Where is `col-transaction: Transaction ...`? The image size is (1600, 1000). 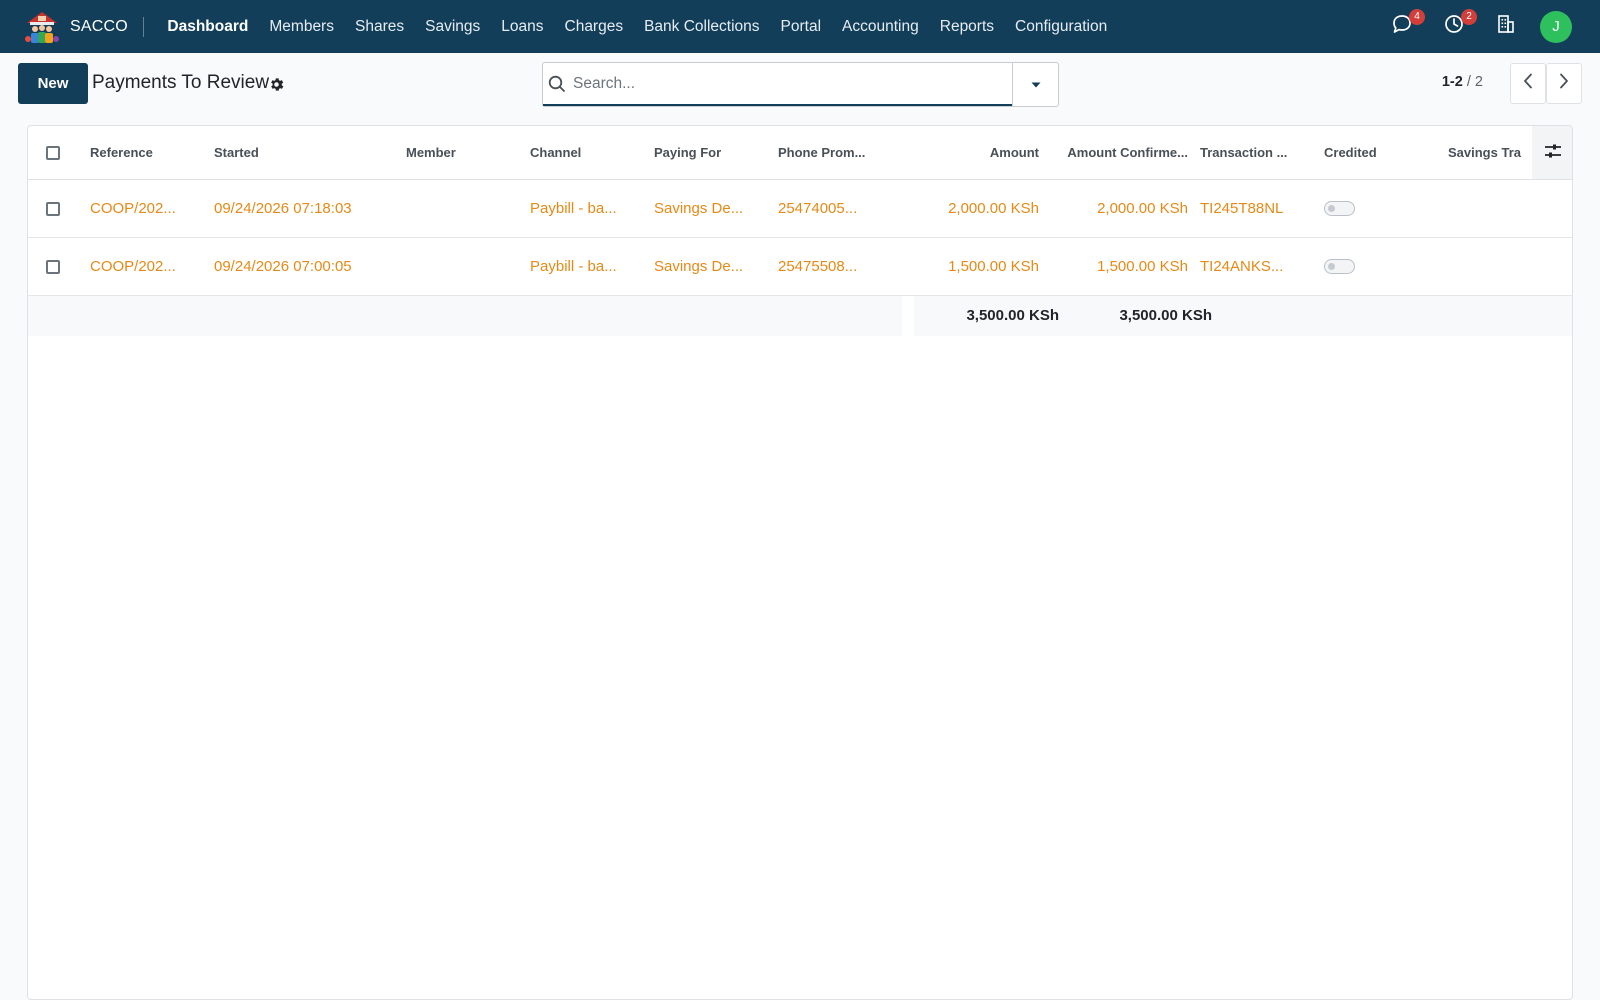 col-transaction: Transaction ... is located at coordinates (1262, 153).